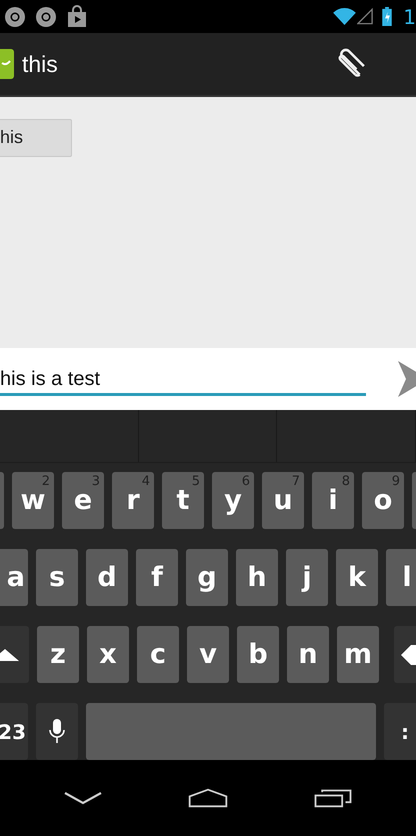 This screenshot has height=836, width=416. What do you see at coordinates (207, 577) in the screenshot?
I see `key: g` at bounding box center [207, 577].